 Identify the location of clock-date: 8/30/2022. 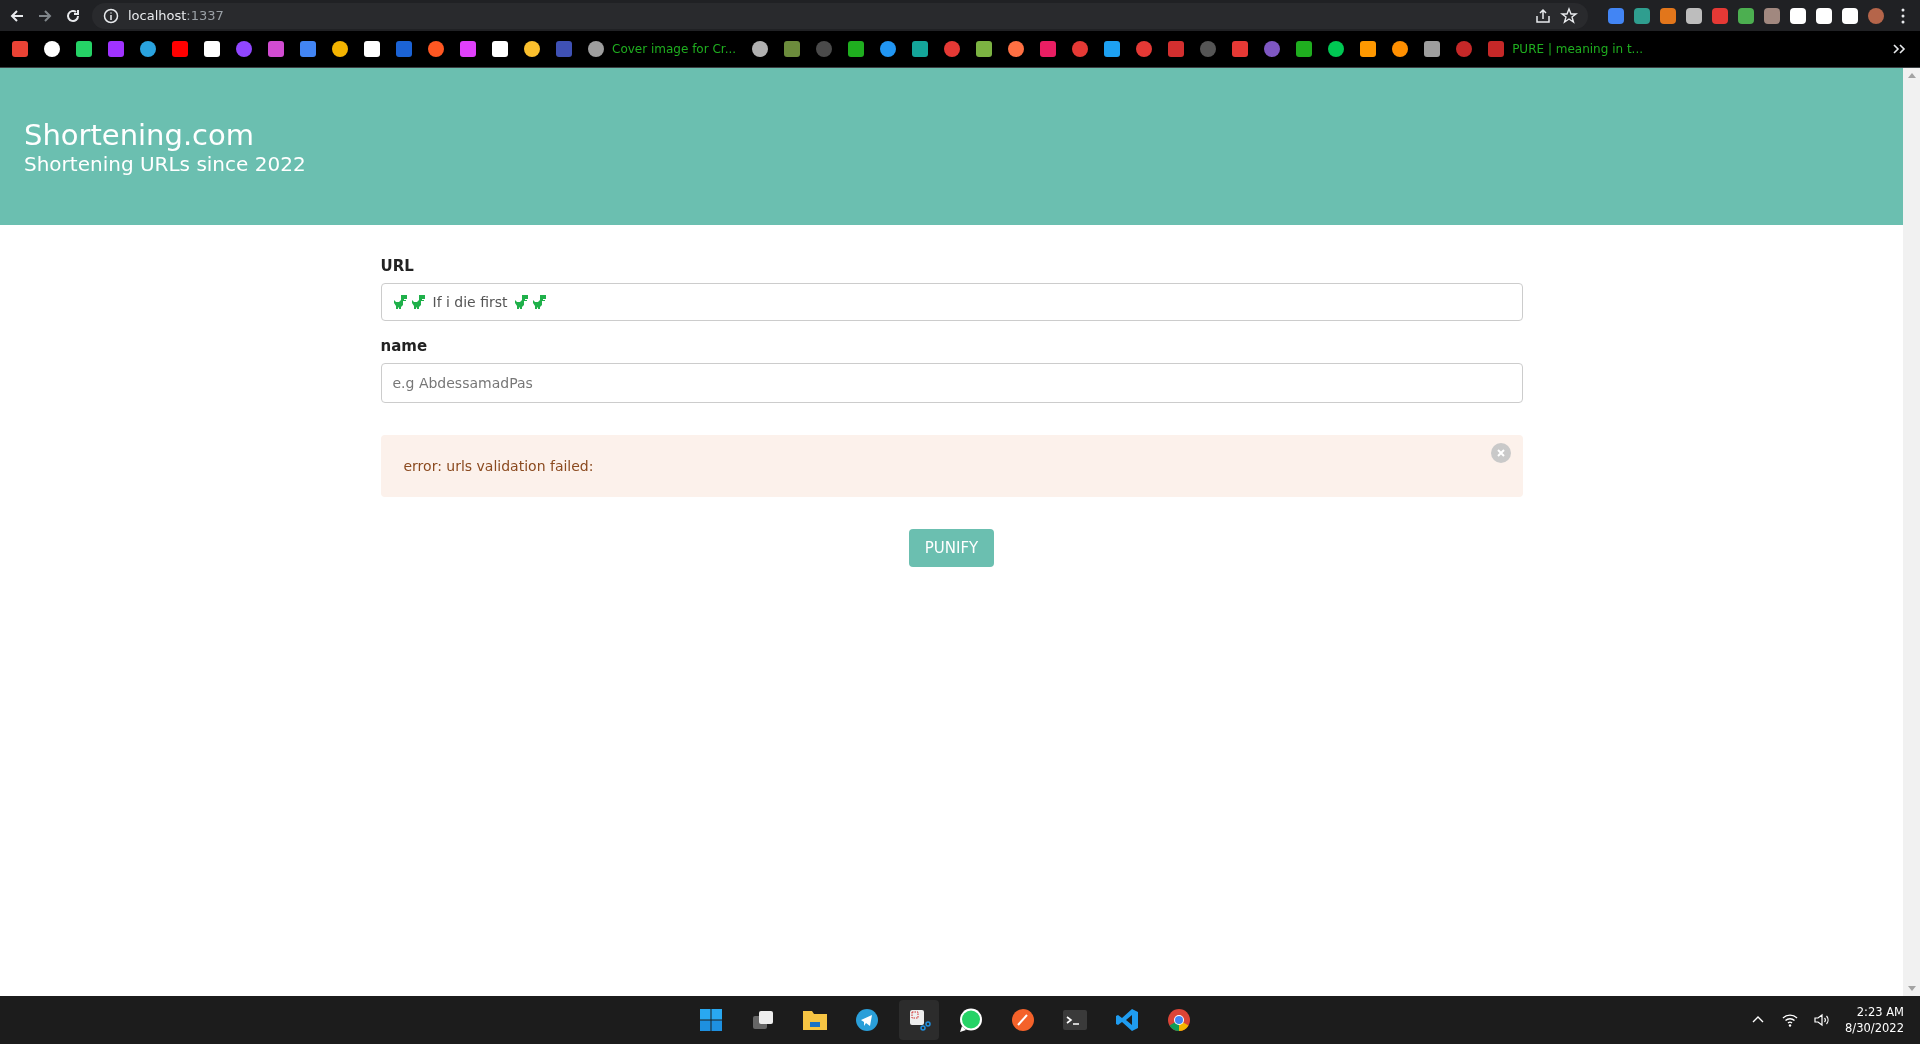
(1874, 1028).